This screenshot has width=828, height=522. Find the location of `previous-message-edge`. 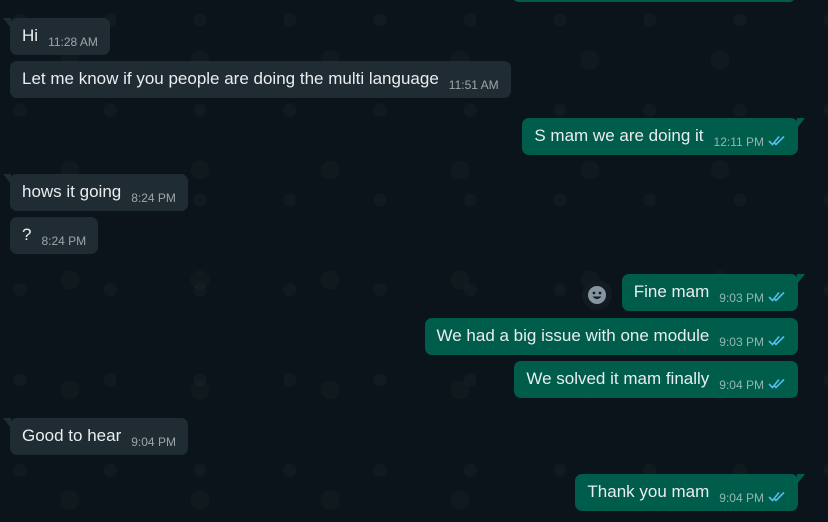

previous-message-edge is located at coordinates (654, 1).